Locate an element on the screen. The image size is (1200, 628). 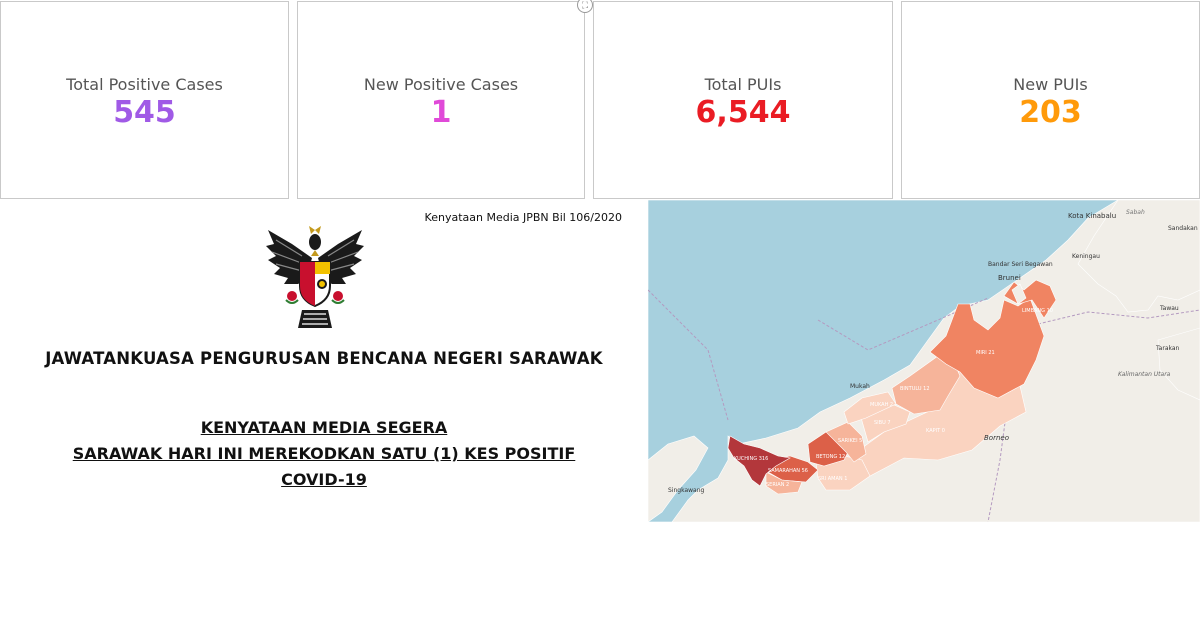
map-label-division: MUKAH 2 is located at coordinates (881, 405).